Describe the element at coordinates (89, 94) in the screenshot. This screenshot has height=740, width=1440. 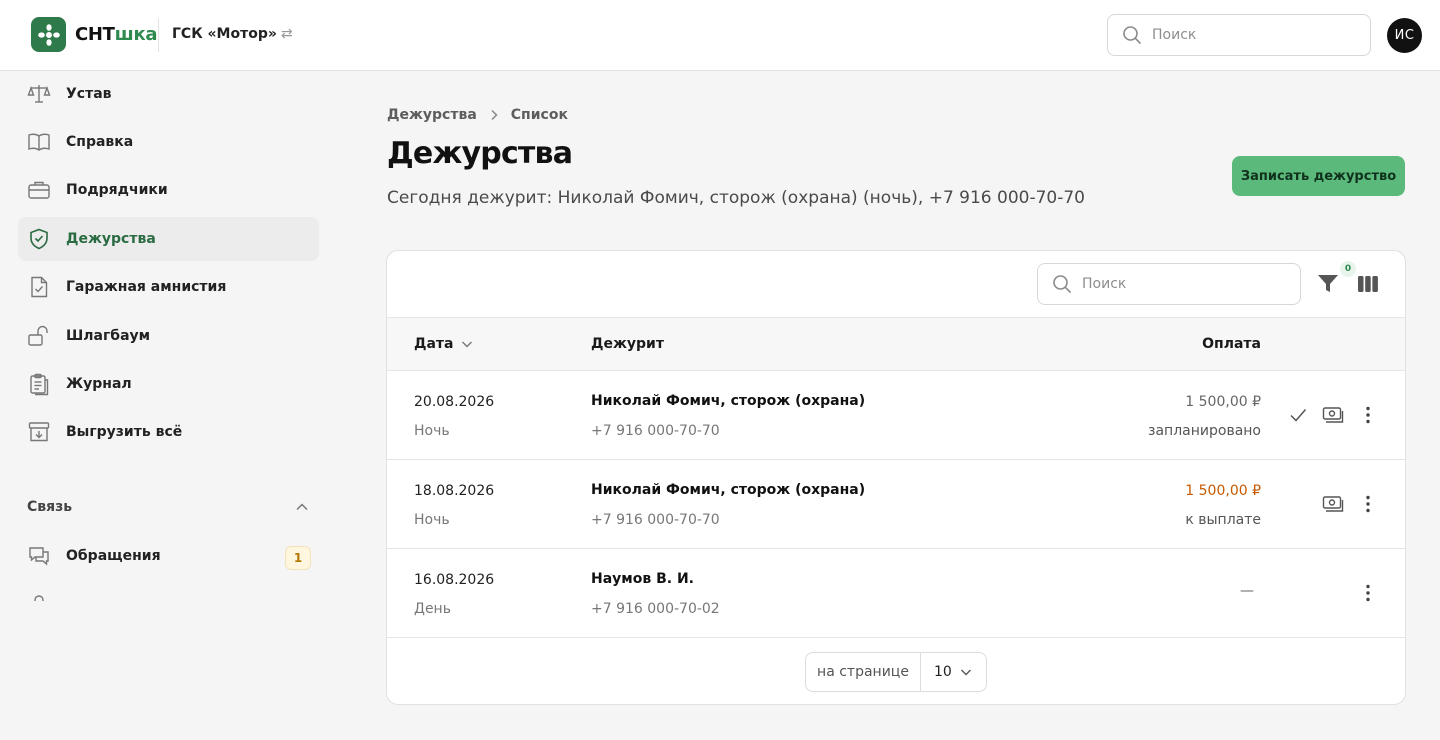
I see `sidebar-item-label: Устав` at that location.